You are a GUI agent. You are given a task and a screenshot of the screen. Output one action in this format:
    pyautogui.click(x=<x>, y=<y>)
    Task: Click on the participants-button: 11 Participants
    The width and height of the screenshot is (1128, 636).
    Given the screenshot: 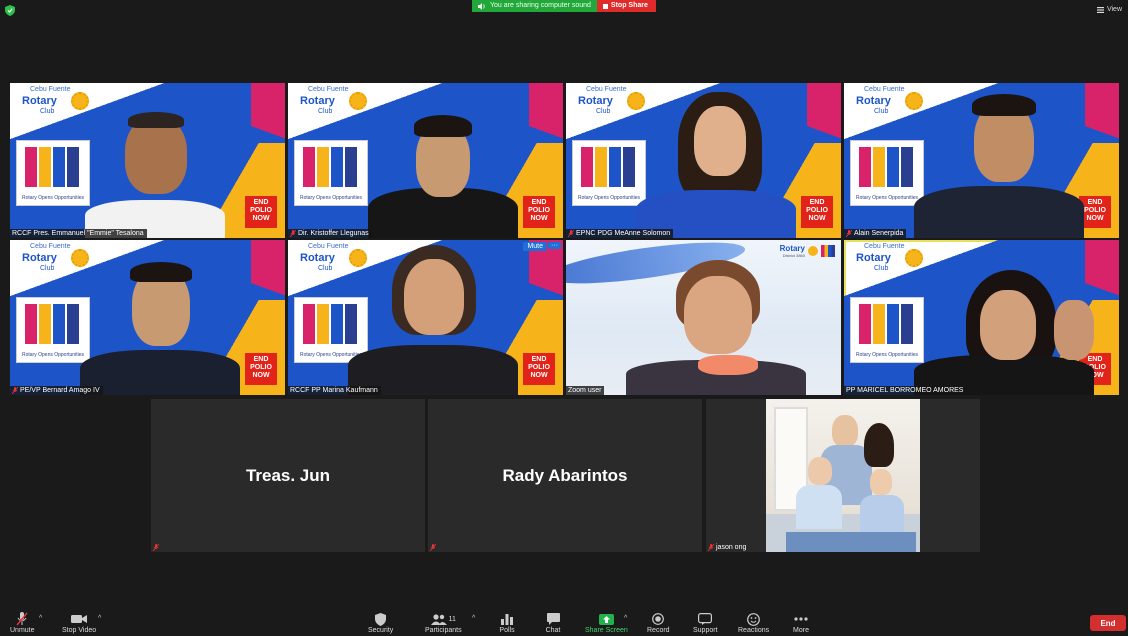 What is the action you would take?
    pyautogui.click(x=443, y=622)
    